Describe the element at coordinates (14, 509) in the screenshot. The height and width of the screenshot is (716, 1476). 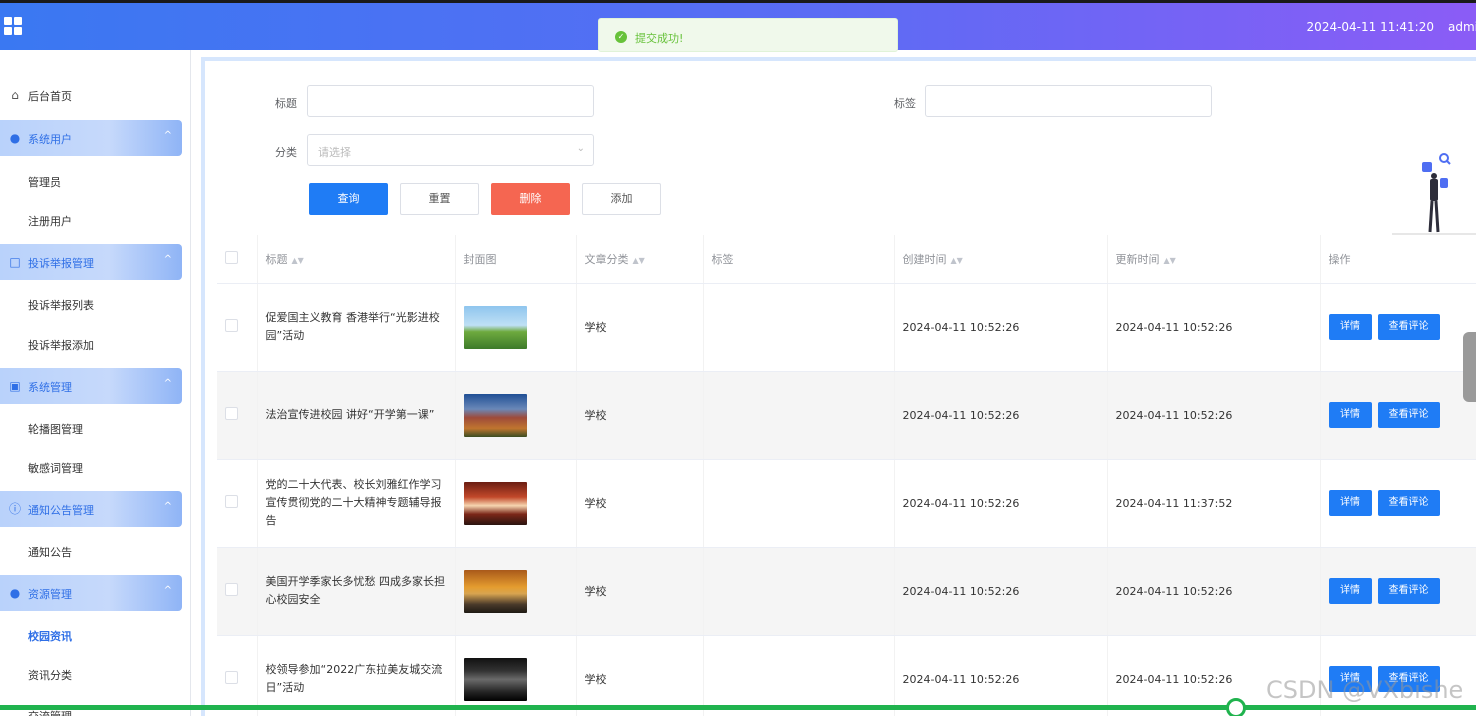
I see `info-icon: ⓘ` at that location.